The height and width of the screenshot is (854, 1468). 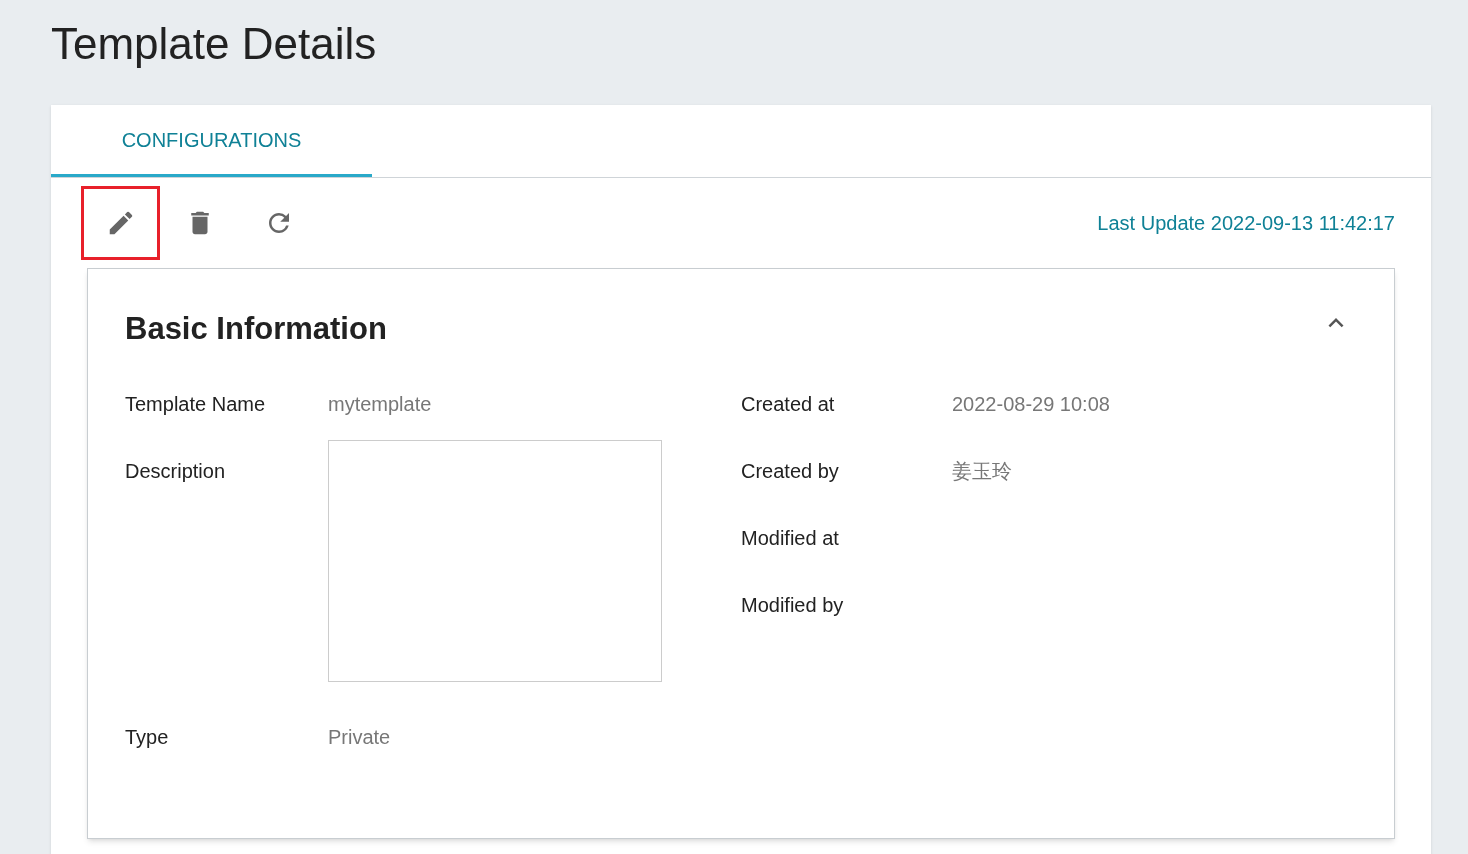 What do you see at coordinates (790, 471) in the screenshot?
I see `field-label: Created by` at bounding box center [790, 471].